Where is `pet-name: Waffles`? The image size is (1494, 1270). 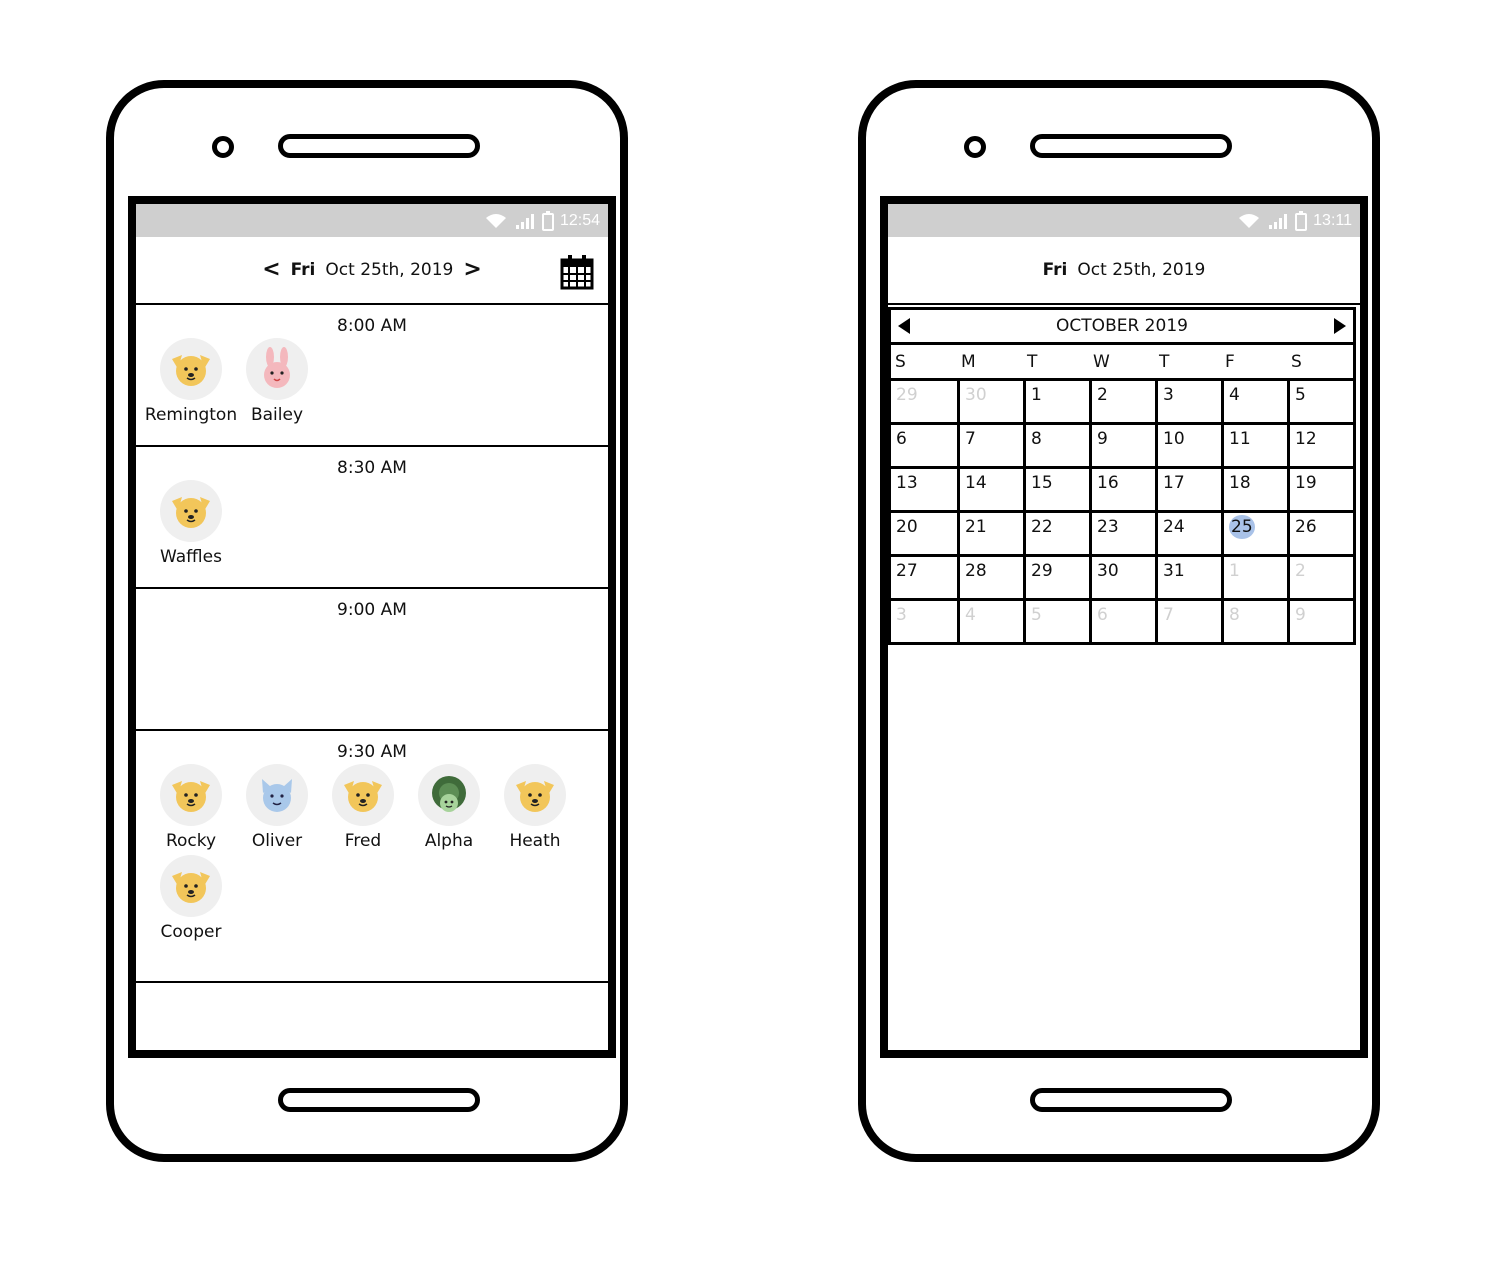 pet-name: Waffles is located at coordinates (191, 557).